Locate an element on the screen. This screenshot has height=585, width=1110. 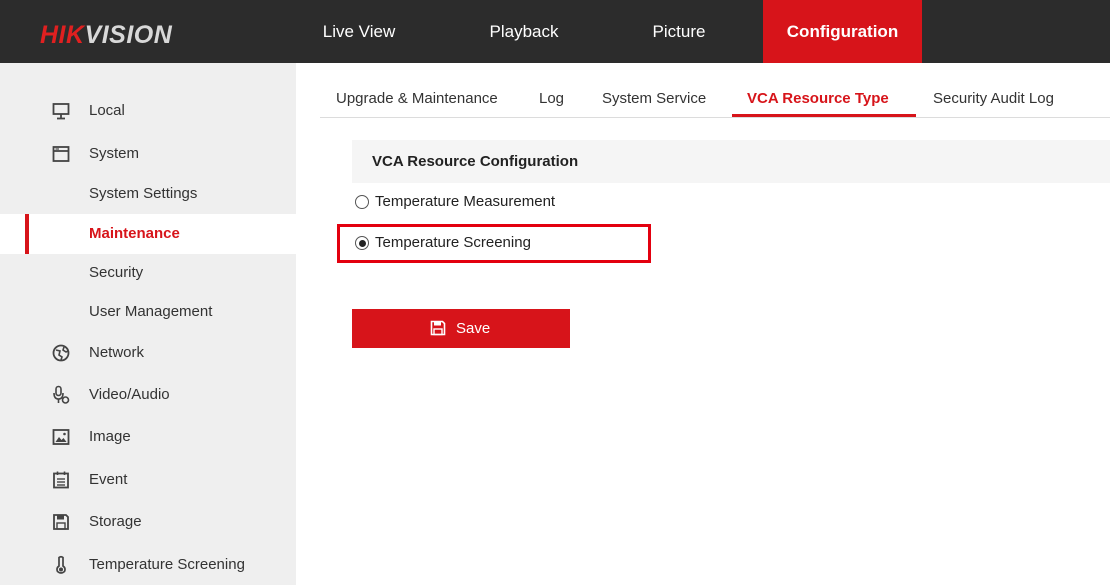
floppy-disk-icon is located at coordinates (61, 522).